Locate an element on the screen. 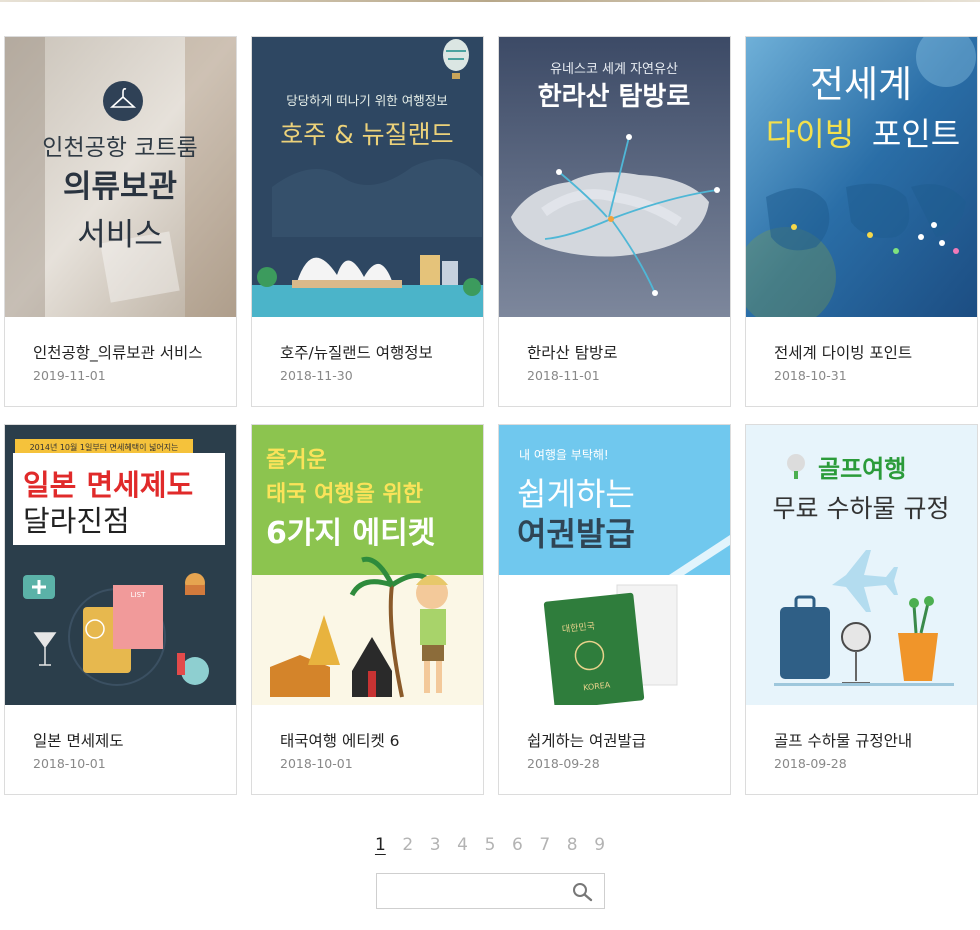 Image resolution: width=980 pixels, height=930 pixels. post-thumbnail: 인천공항 코트룸 의류보관 서비스 is located at coordinates (120, 177).